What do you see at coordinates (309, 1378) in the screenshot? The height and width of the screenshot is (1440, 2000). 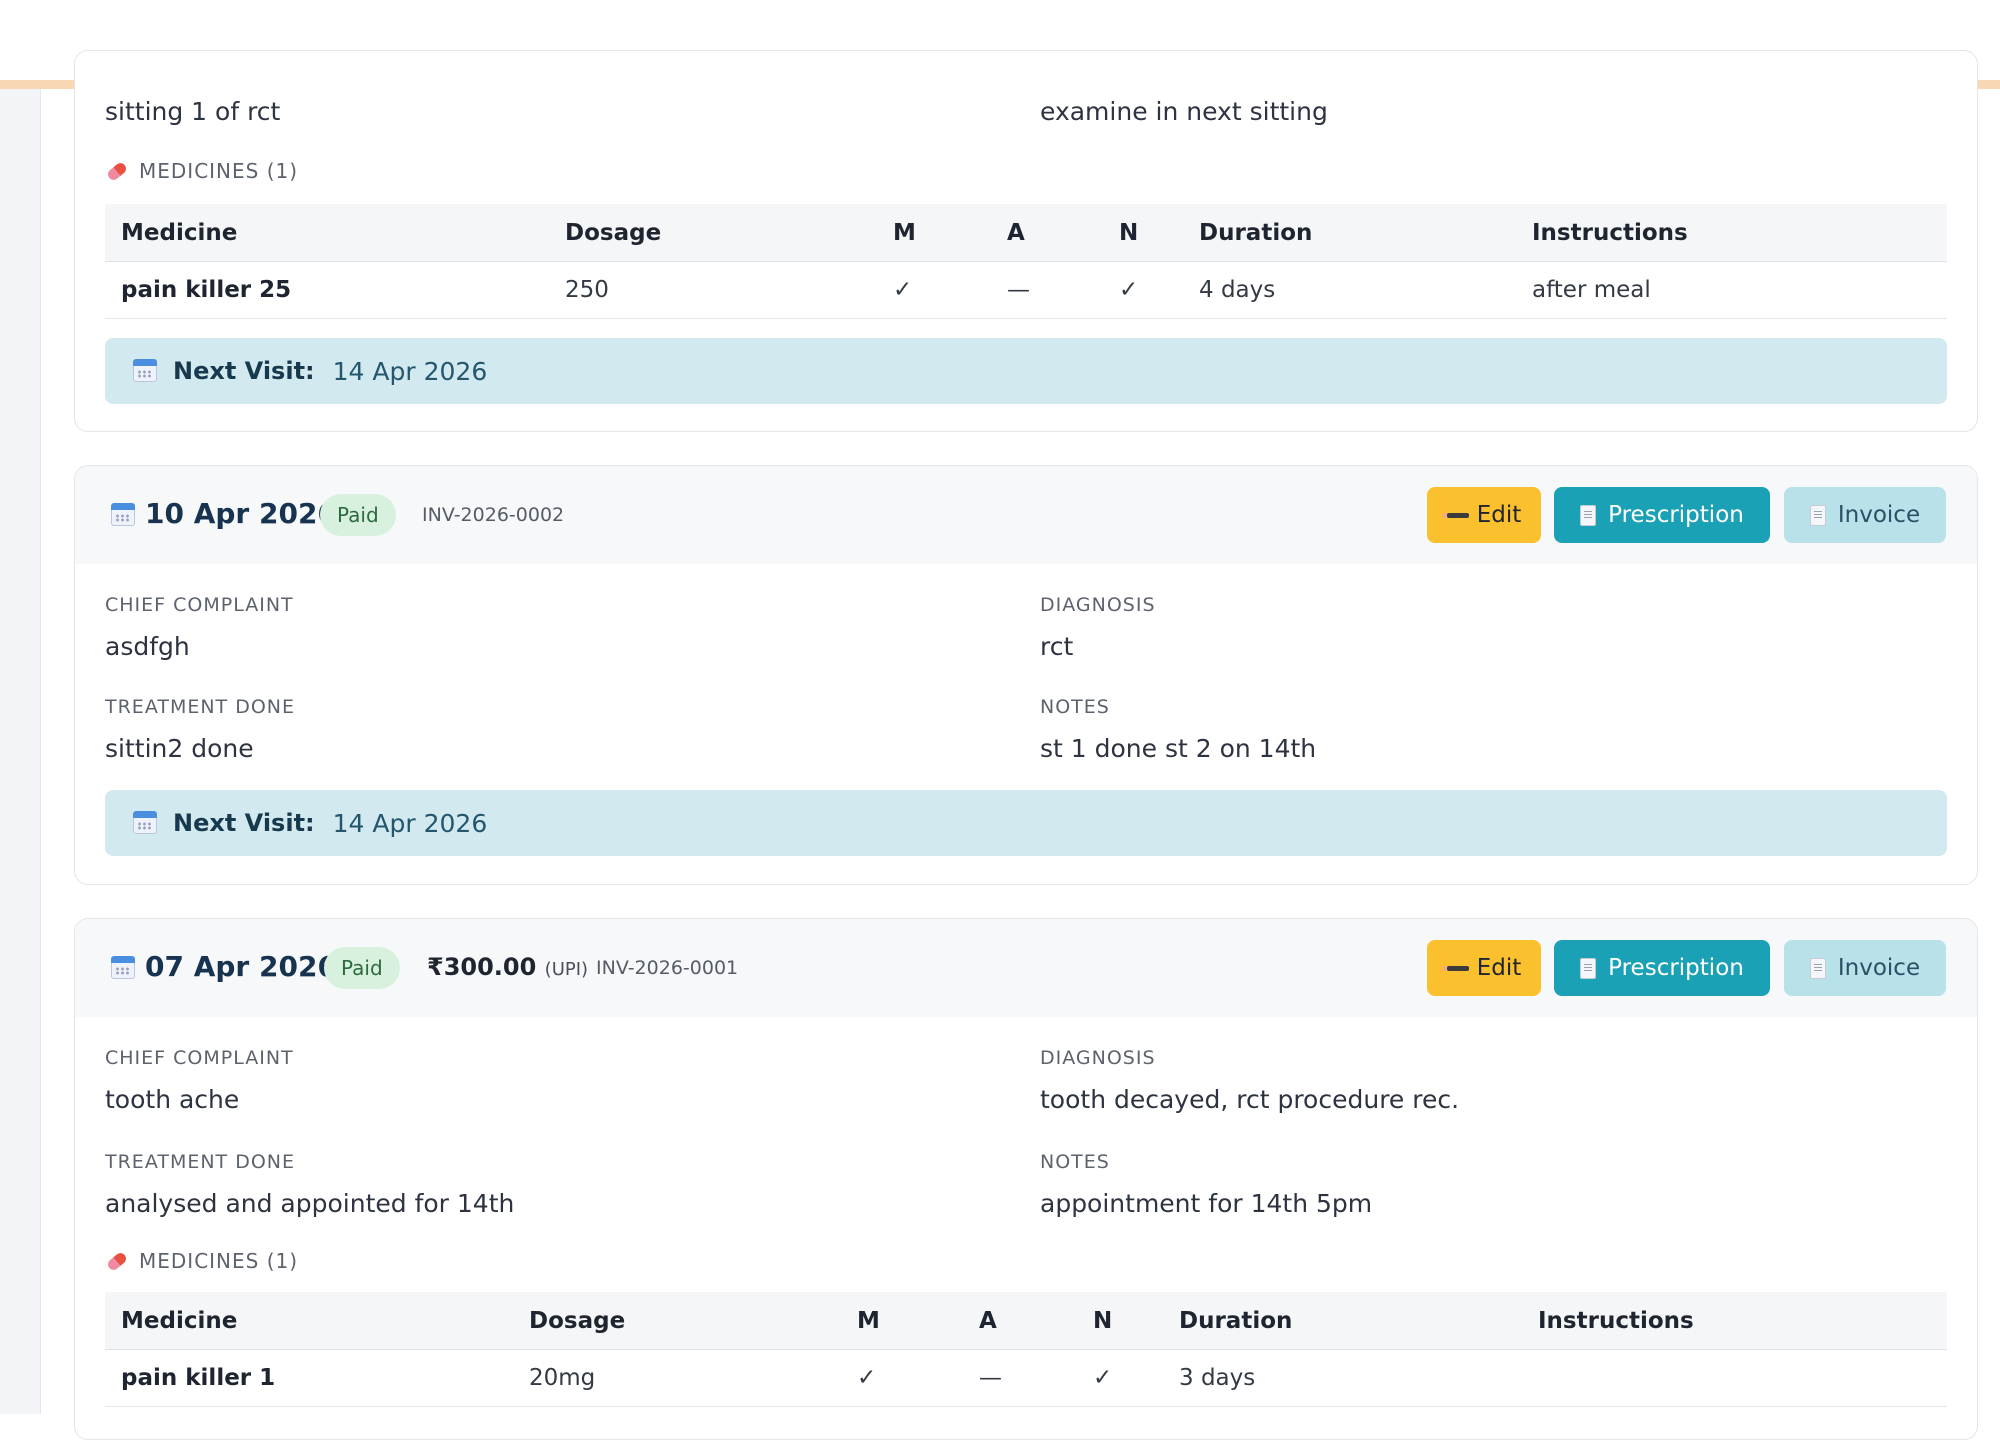 I see `medicine-name: pain killer 1` at bounding box center [309, 1378].